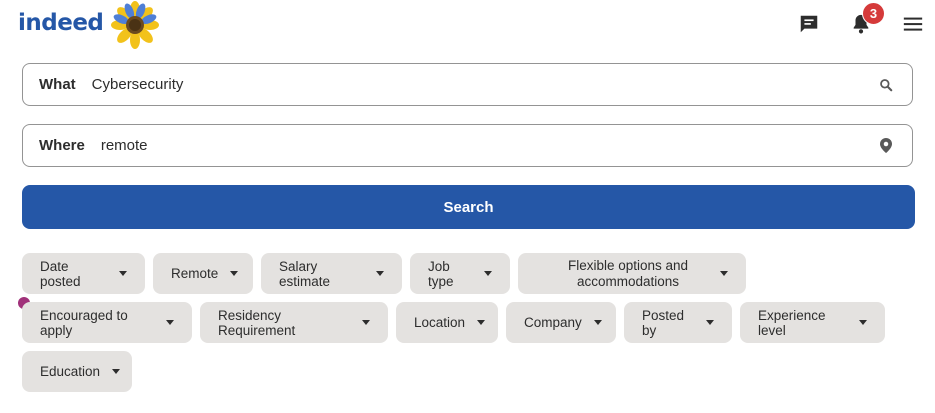  I want to click on filter-label: Experience level, so click(792, 322).